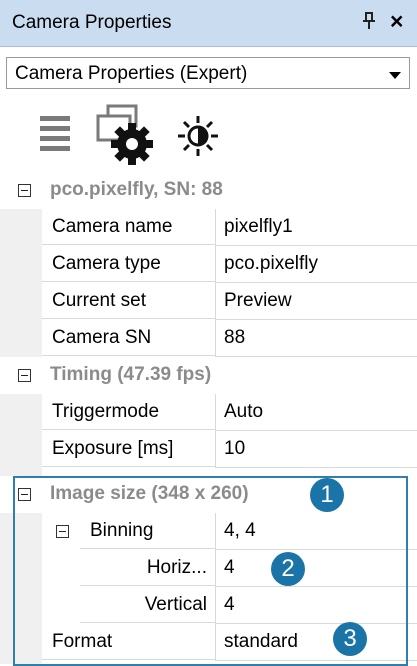 The height and width of the screenshot is (666, 417). Describe the element at coordinates (316, 301) in the screenshot. I see `property-value: Preview` at that location.